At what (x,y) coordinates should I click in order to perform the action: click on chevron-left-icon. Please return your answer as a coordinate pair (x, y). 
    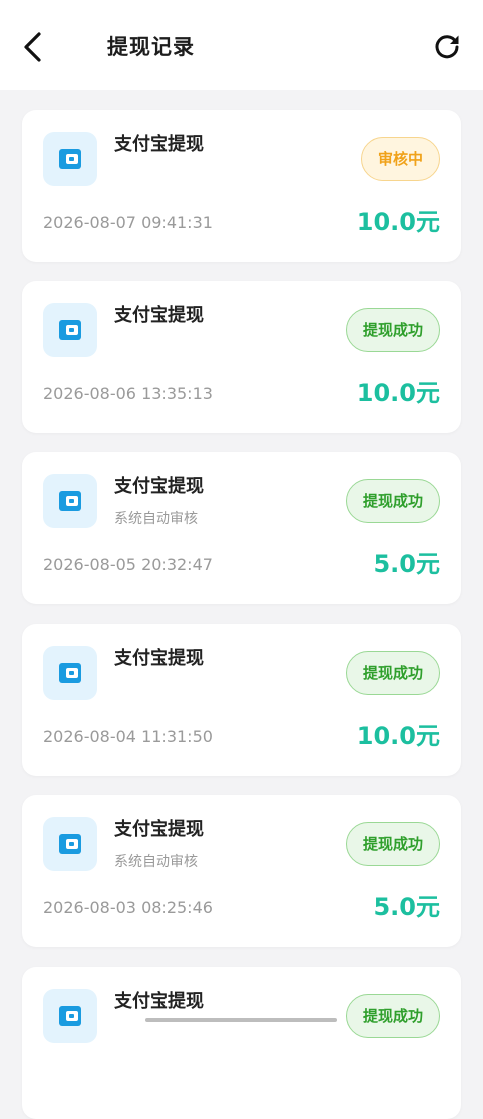
    Looking at the image, I should click on (32, 47).